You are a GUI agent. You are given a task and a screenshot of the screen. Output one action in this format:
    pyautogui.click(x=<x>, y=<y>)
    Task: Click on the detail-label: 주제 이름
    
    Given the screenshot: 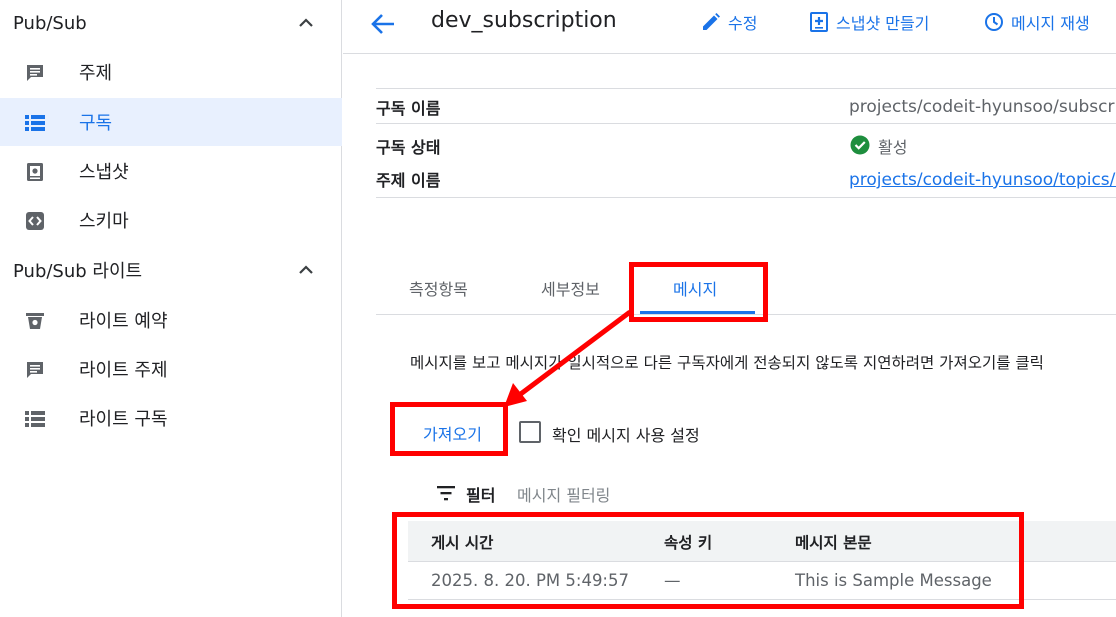 What is the action you would take?
    pyautogui.click(x=408, y=180)
    